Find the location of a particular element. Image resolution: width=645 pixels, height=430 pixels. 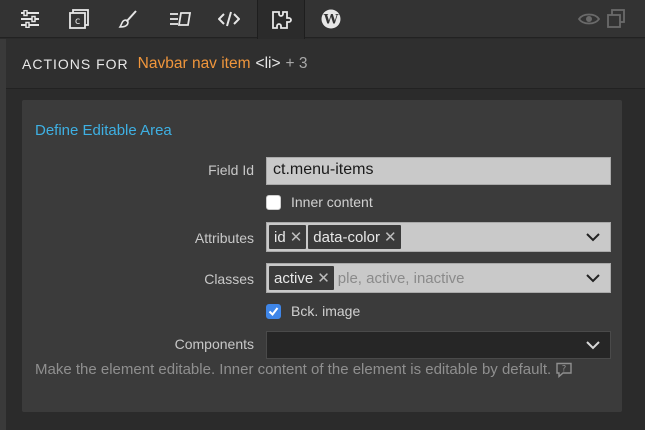

svg-text: c is located at coordinates (77, 21).